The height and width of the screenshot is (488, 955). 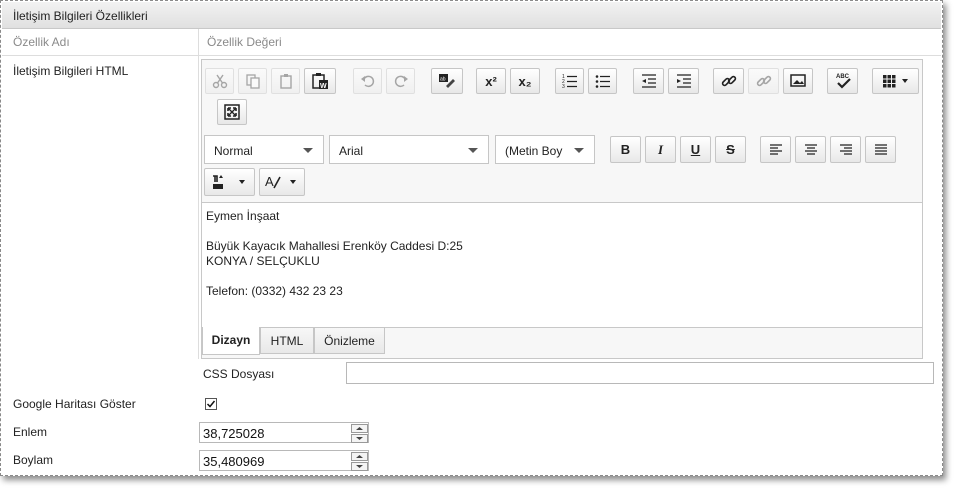 I want to click on tab-html: HTML, so click(x=287, y=340).